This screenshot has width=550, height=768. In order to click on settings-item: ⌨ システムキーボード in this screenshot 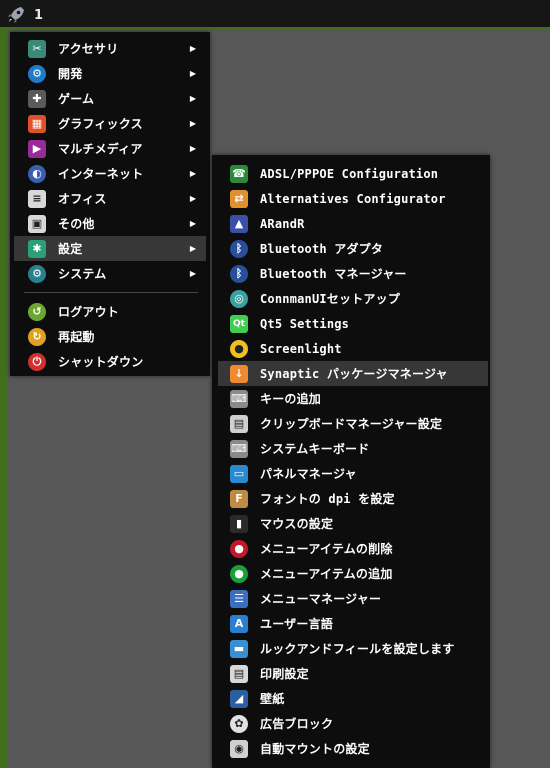, I will do `click(353, 448)`.